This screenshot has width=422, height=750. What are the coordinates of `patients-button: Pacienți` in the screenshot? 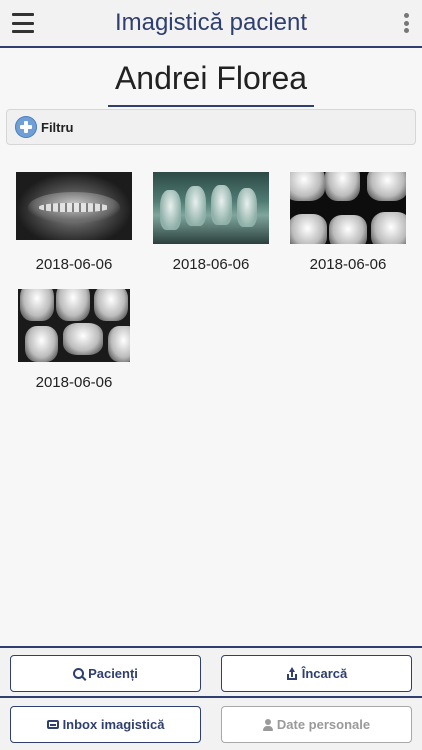 It's located at (105, 673).